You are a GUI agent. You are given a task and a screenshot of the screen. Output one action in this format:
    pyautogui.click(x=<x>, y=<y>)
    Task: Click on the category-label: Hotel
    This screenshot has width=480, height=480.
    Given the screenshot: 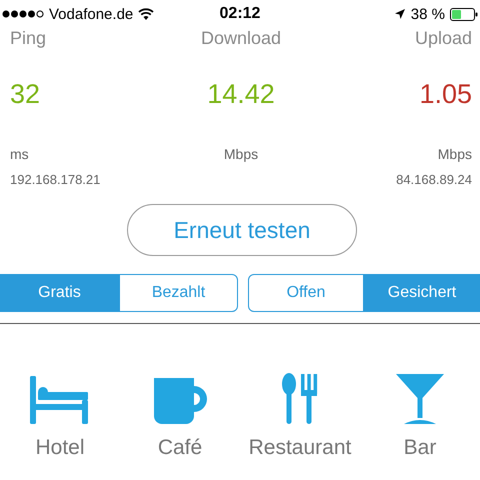 What is the action you would take?
    pyautogui.click(x=60, y=448)
    